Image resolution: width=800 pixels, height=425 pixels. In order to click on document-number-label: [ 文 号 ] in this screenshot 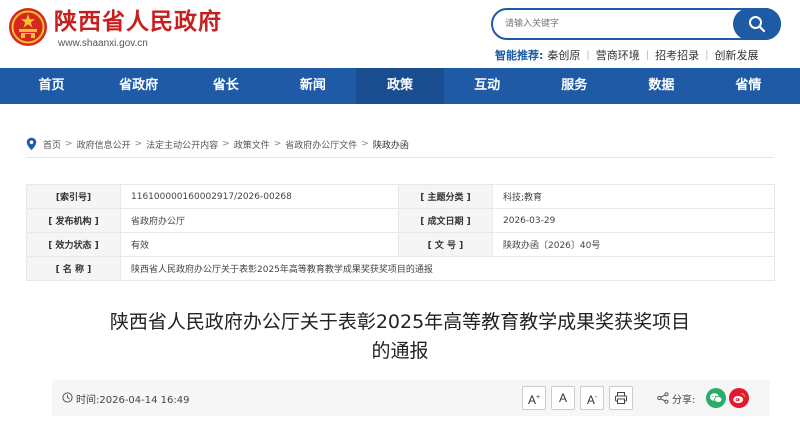, I will do `click(445, 244)`.